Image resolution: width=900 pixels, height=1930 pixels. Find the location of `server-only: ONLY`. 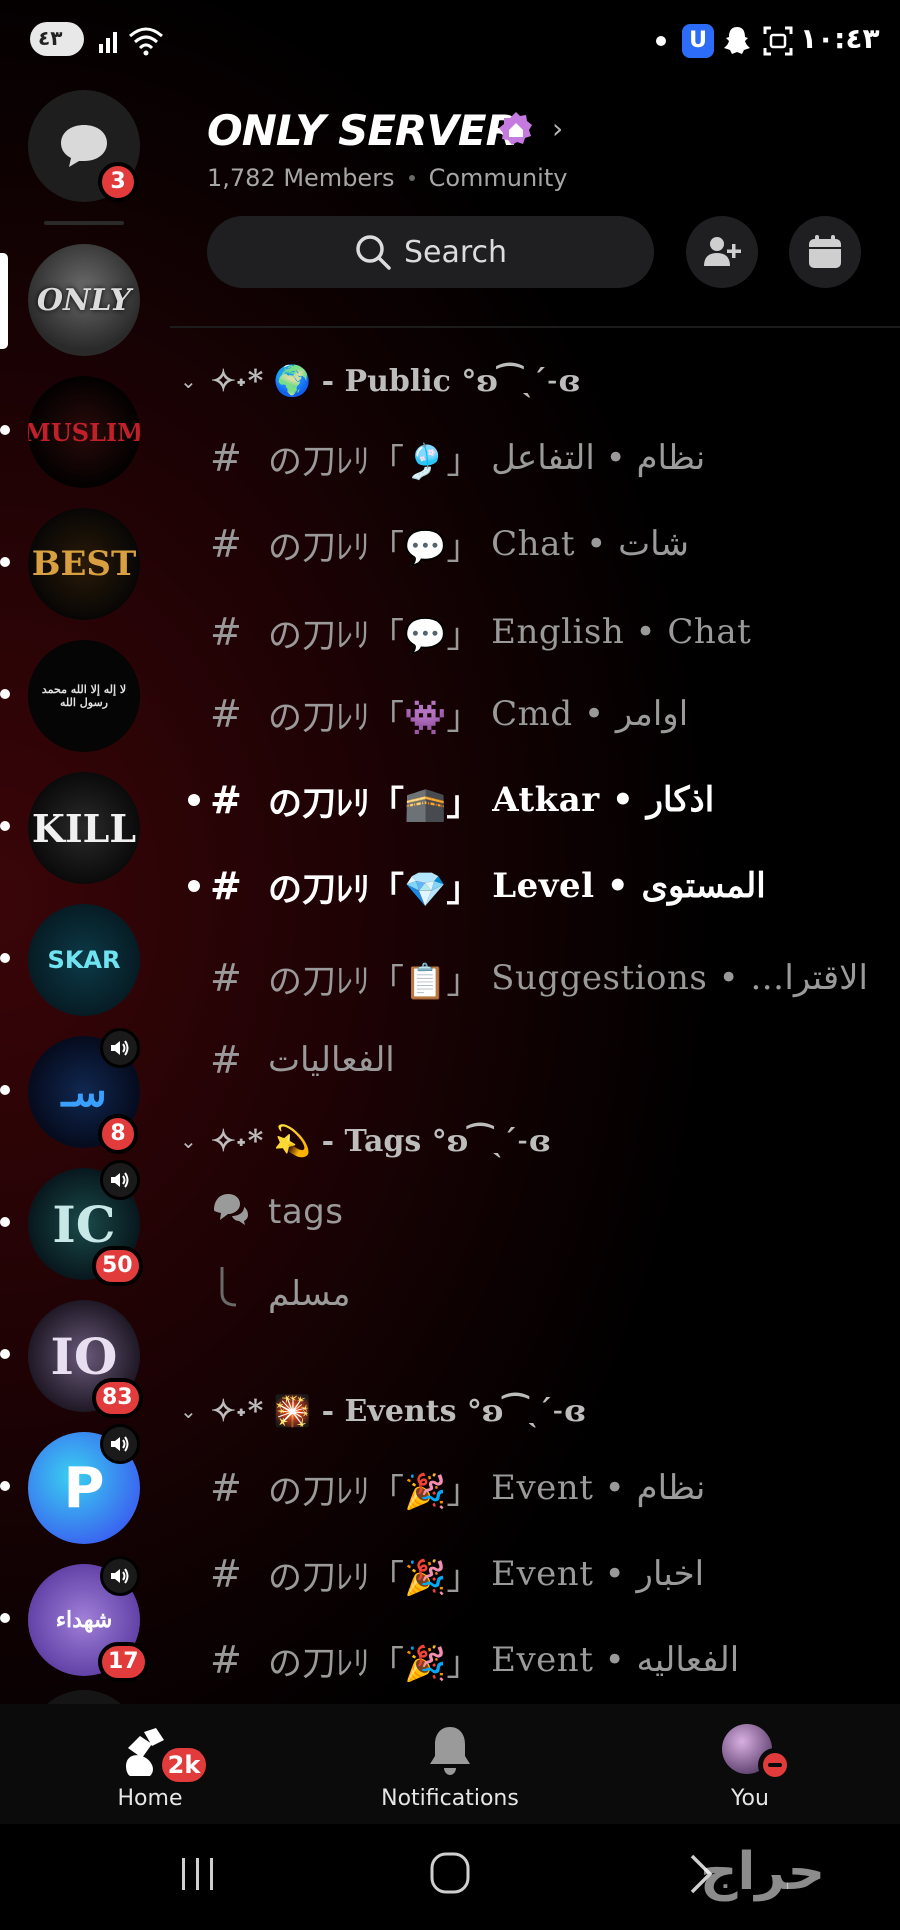

server-only: ONLY is located at coordinates (84, 300).